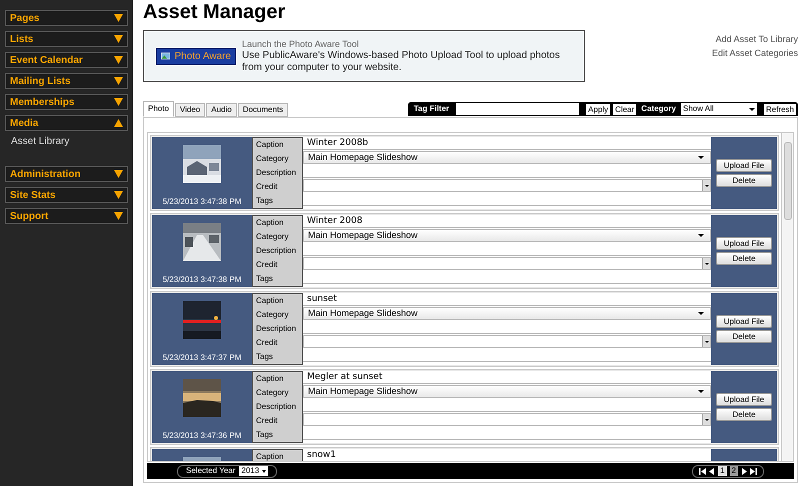 The height and width of the screenshot is (486, 800). I want to click on upload-date: 5/23/2013 3:47:37 PM, so click(202, 358).